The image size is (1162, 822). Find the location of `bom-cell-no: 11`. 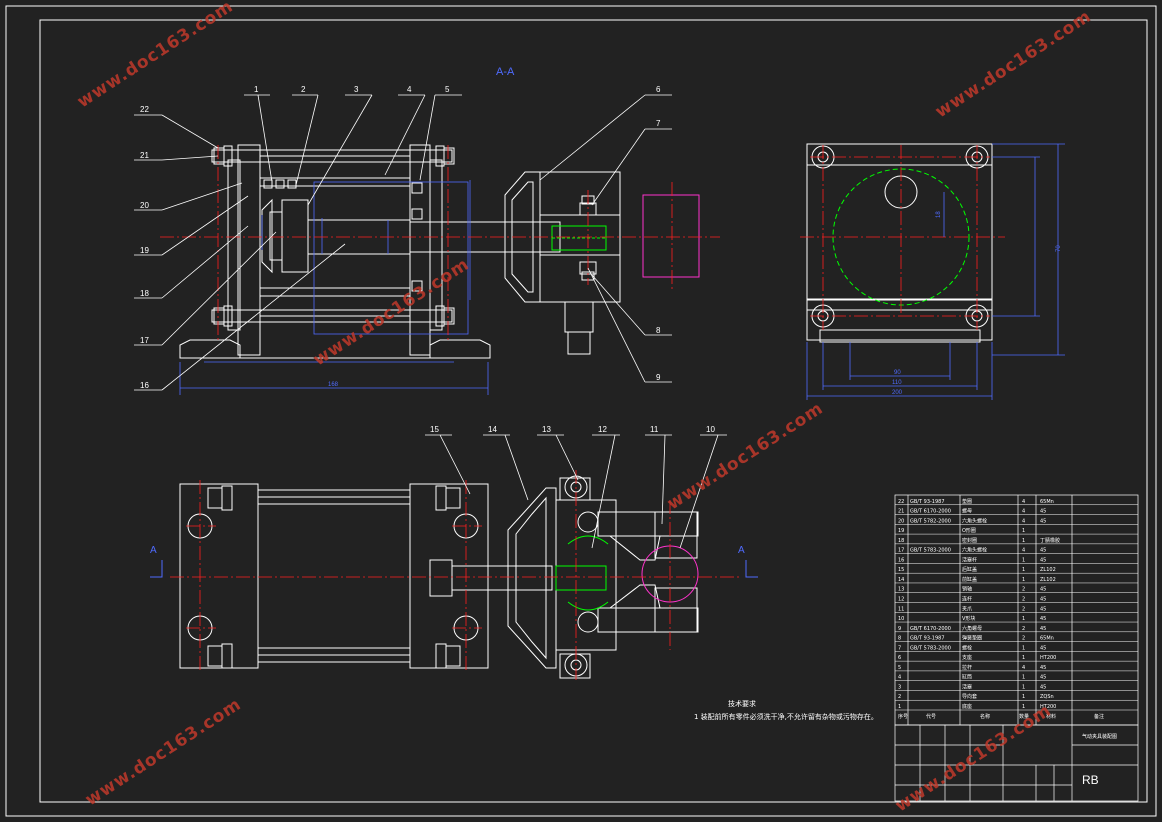

bom-cell-no: 11 is located at coordinates (901, 609).